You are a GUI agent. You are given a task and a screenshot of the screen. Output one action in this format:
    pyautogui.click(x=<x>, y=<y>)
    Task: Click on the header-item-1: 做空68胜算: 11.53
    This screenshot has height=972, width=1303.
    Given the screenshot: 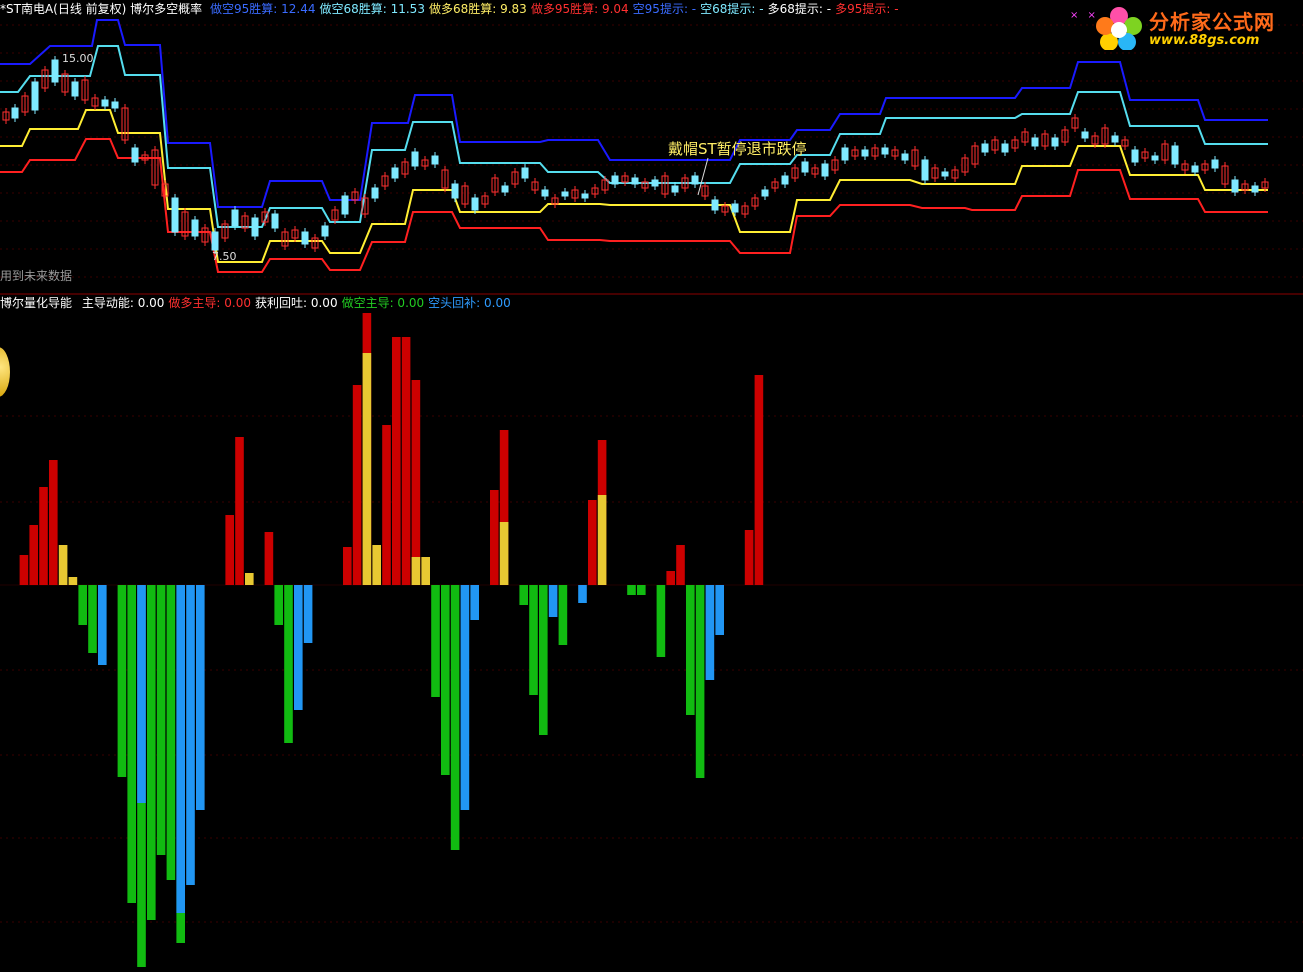 What is the action you would take?
    pyautogui.click(x=372, y=9)
    